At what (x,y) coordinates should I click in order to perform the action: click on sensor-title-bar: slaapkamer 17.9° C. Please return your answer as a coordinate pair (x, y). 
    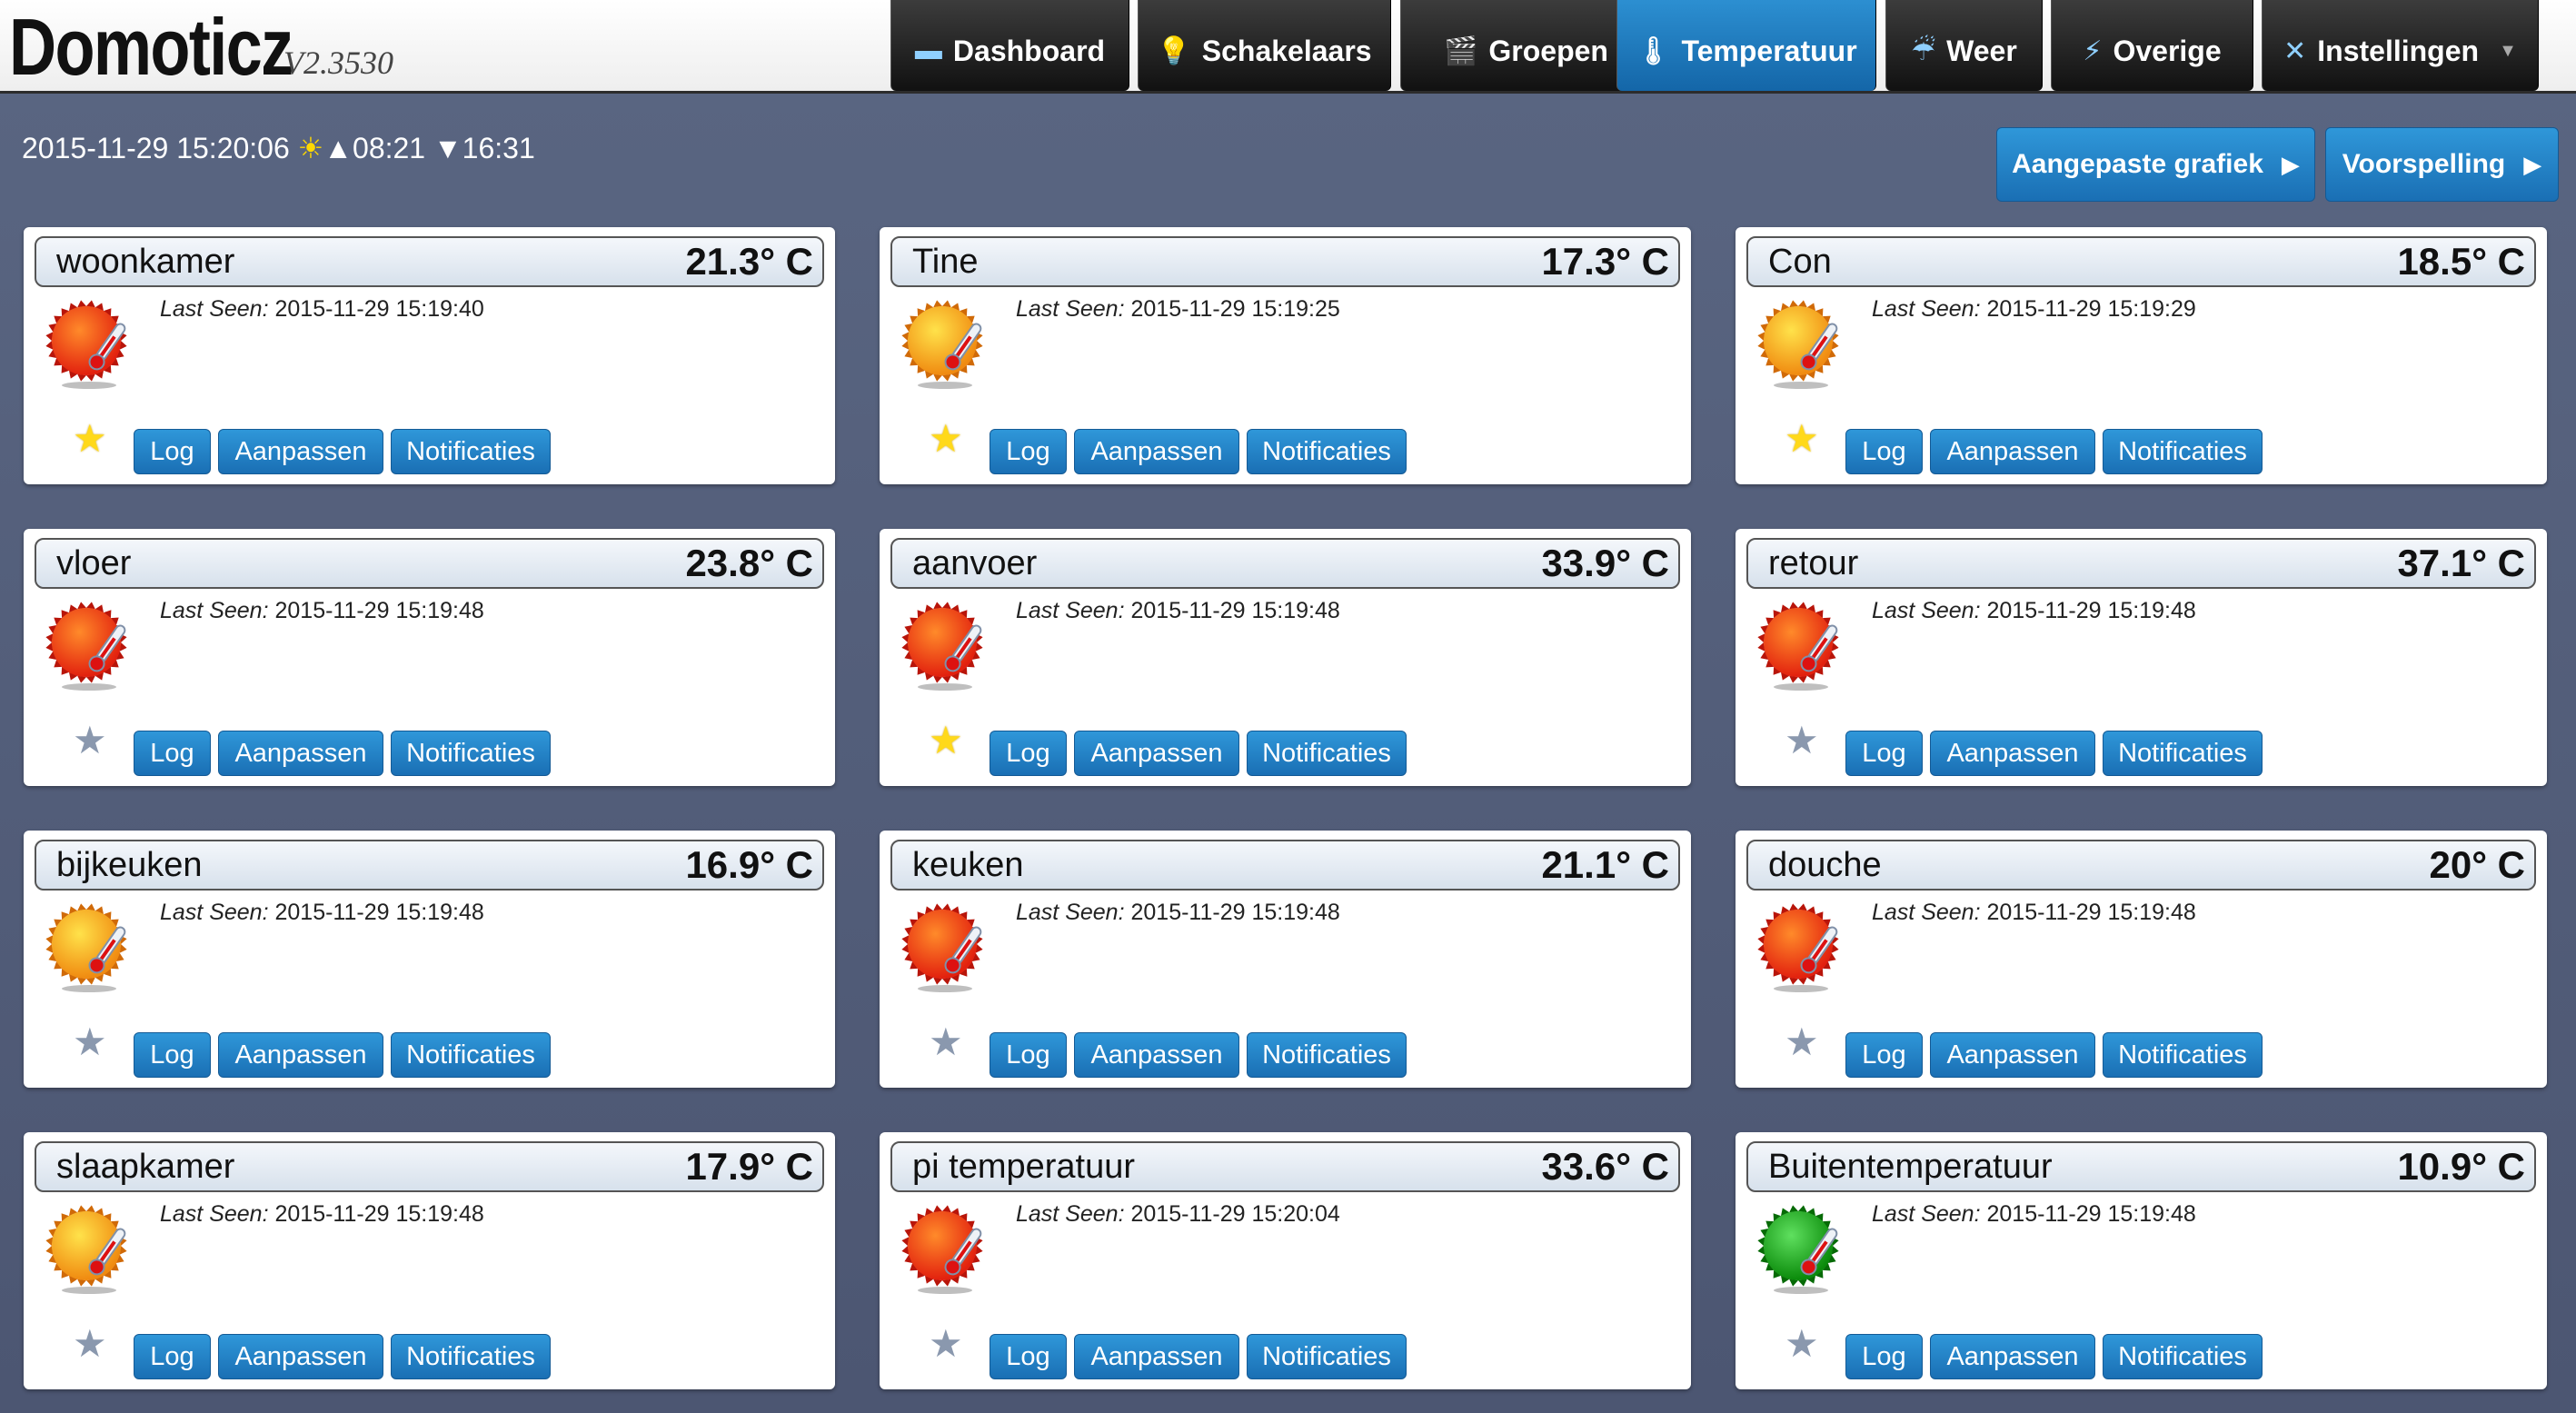
    Looking at the image, I should click on (429, 1166).